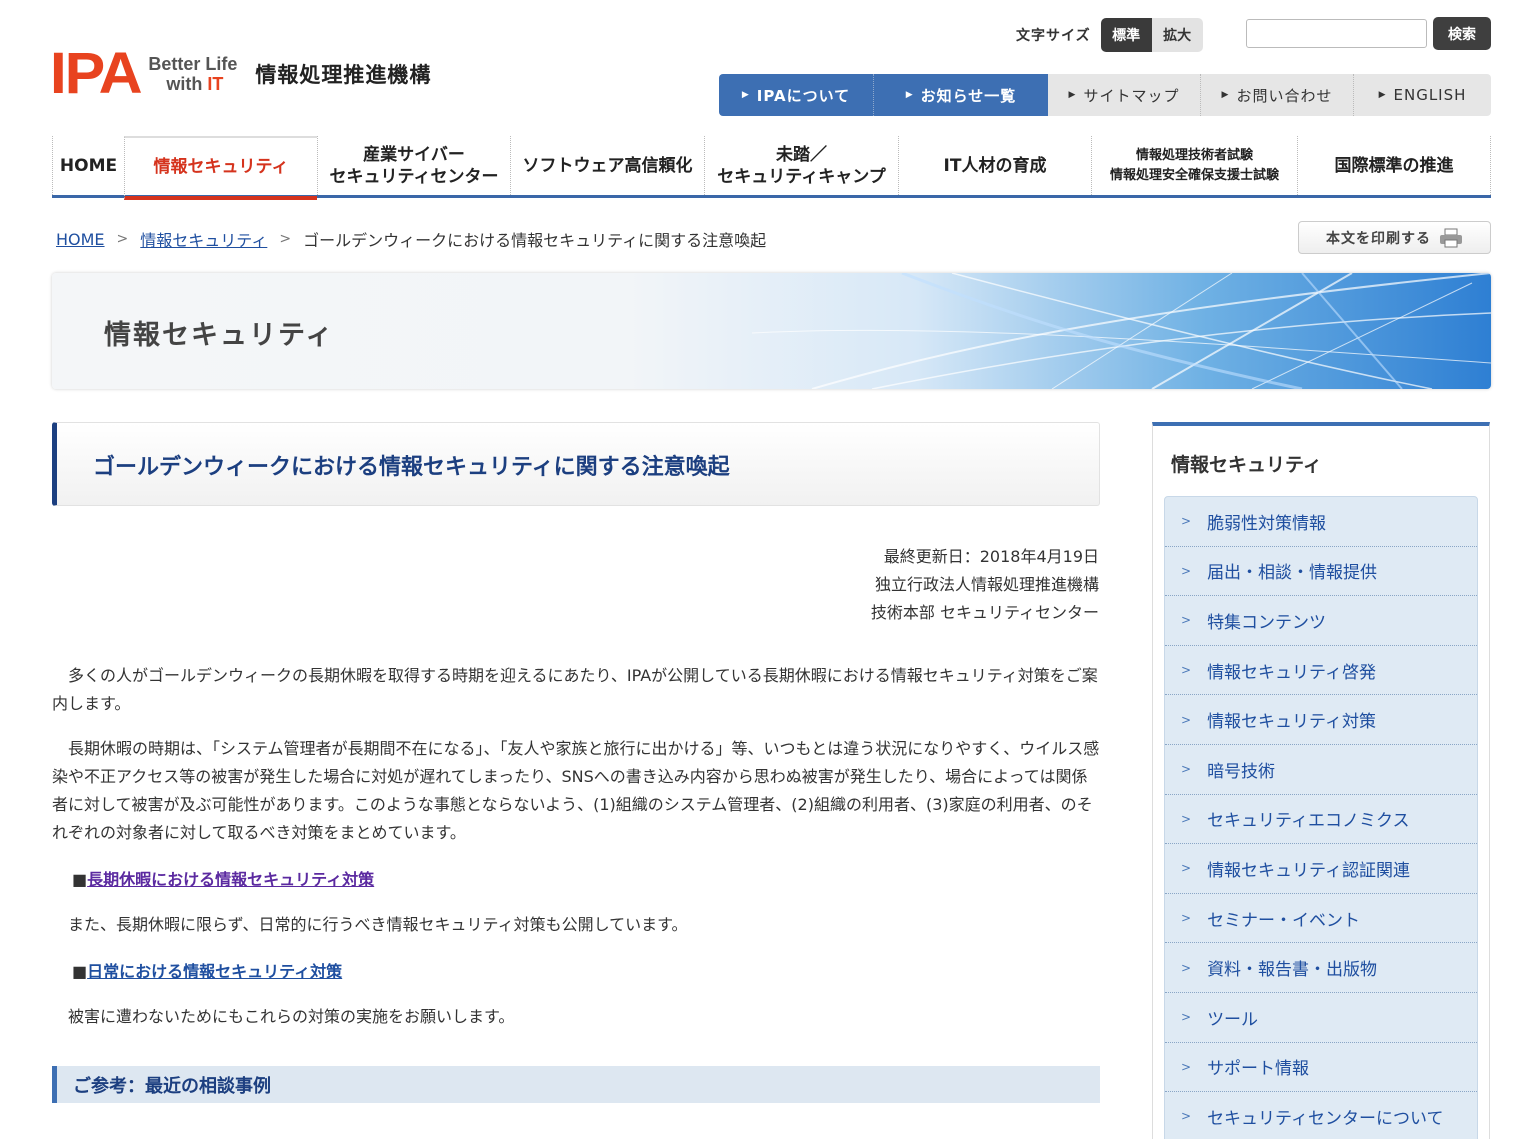 The image size is (1519, 1139). Describe the element at coordinates (1177, 35) in the screenshot. I see `font-size-large-button: 拡大` at that location.